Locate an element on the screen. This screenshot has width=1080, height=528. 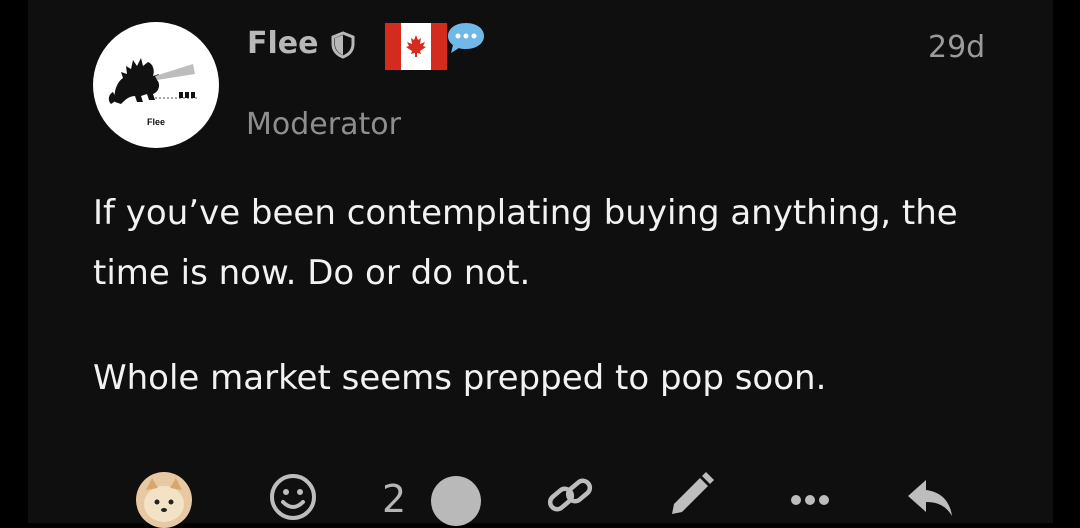
speech-bubble-icon is located at coordinates (466, 40).